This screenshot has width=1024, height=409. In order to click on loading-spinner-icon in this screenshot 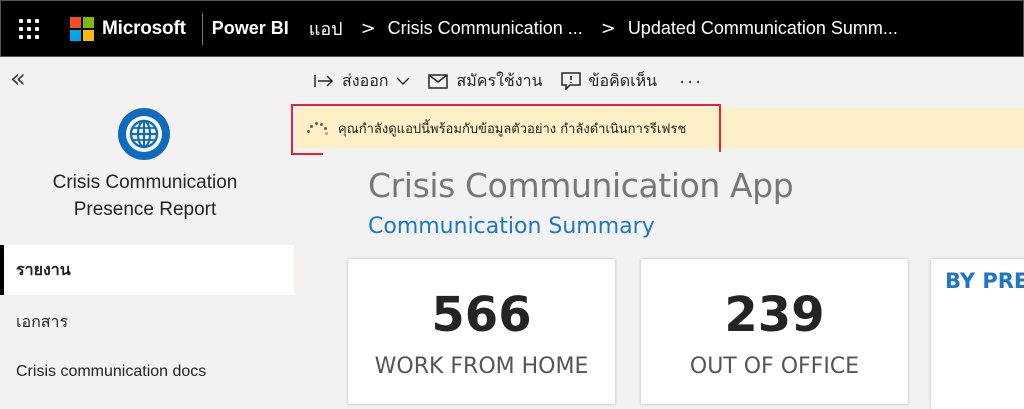, I will do `click(317, 128)`.